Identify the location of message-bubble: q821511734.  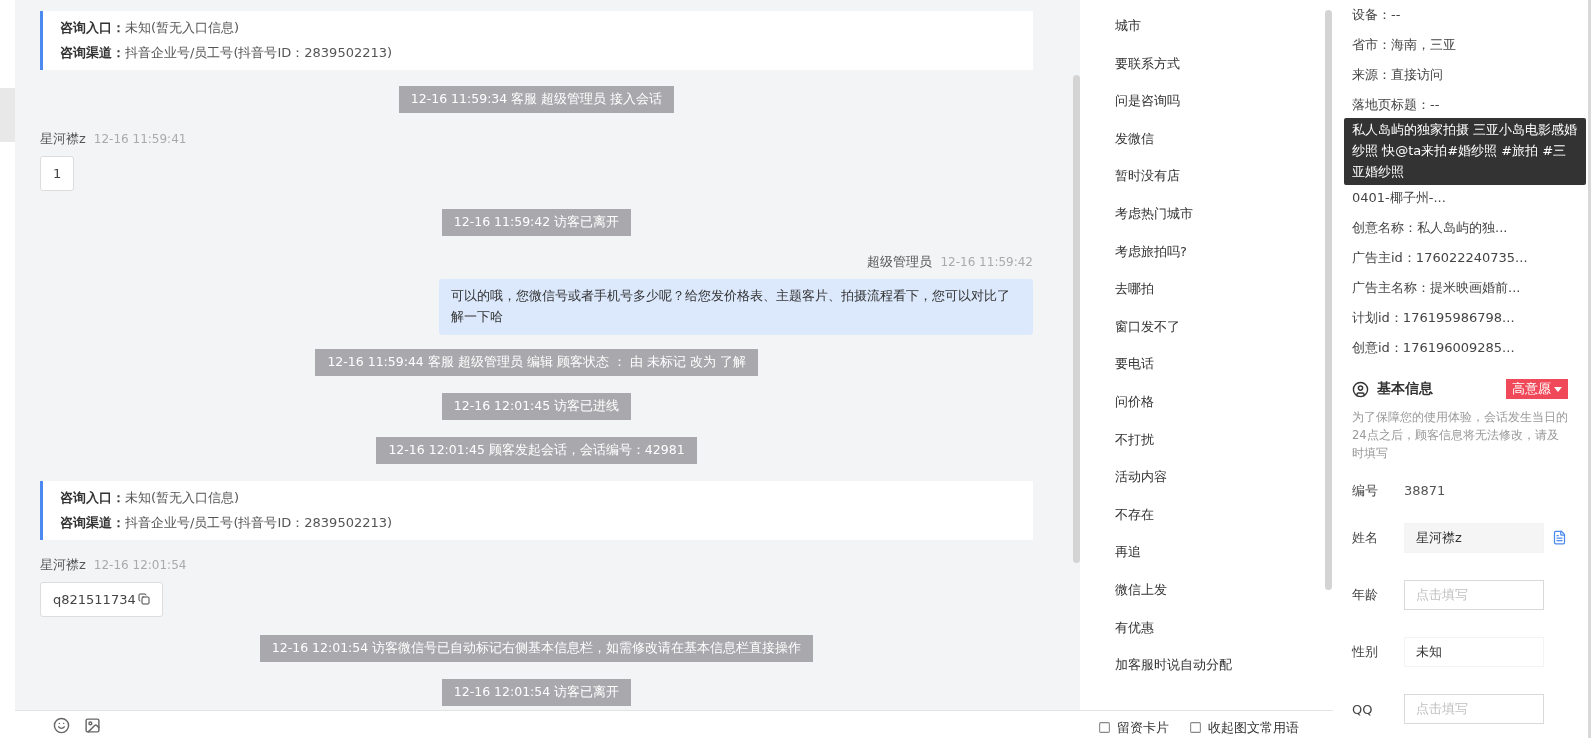
(101, 599).